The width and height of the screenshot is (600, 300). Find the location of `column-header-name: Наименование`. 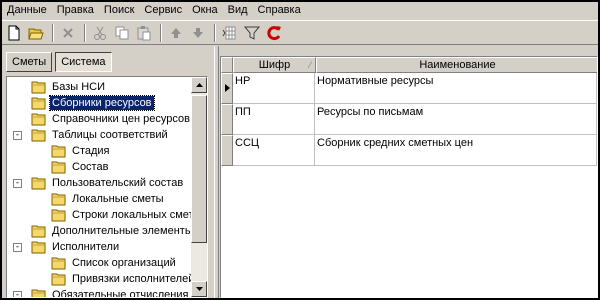

column-header-name: Наименование is located at coordinates (456, 65).